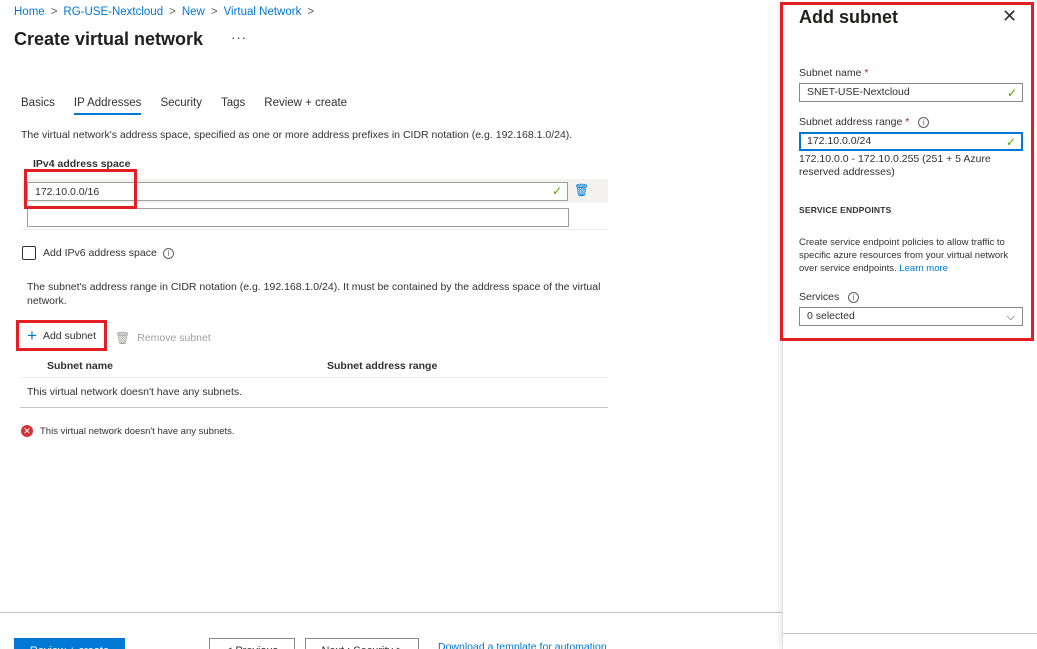 This screenshot has width=1037, height=649. I want to click on address-space-input, so click(297, 191).